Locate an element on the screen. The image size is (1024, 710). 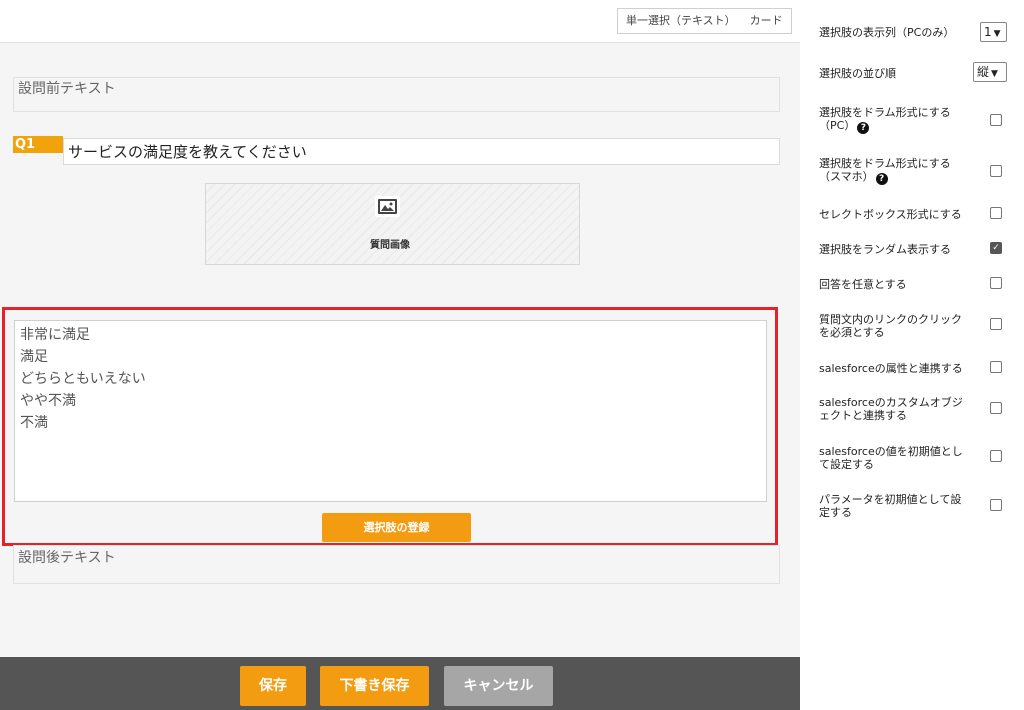
choice-line: やや不満 is located at coordinates (48, 401).